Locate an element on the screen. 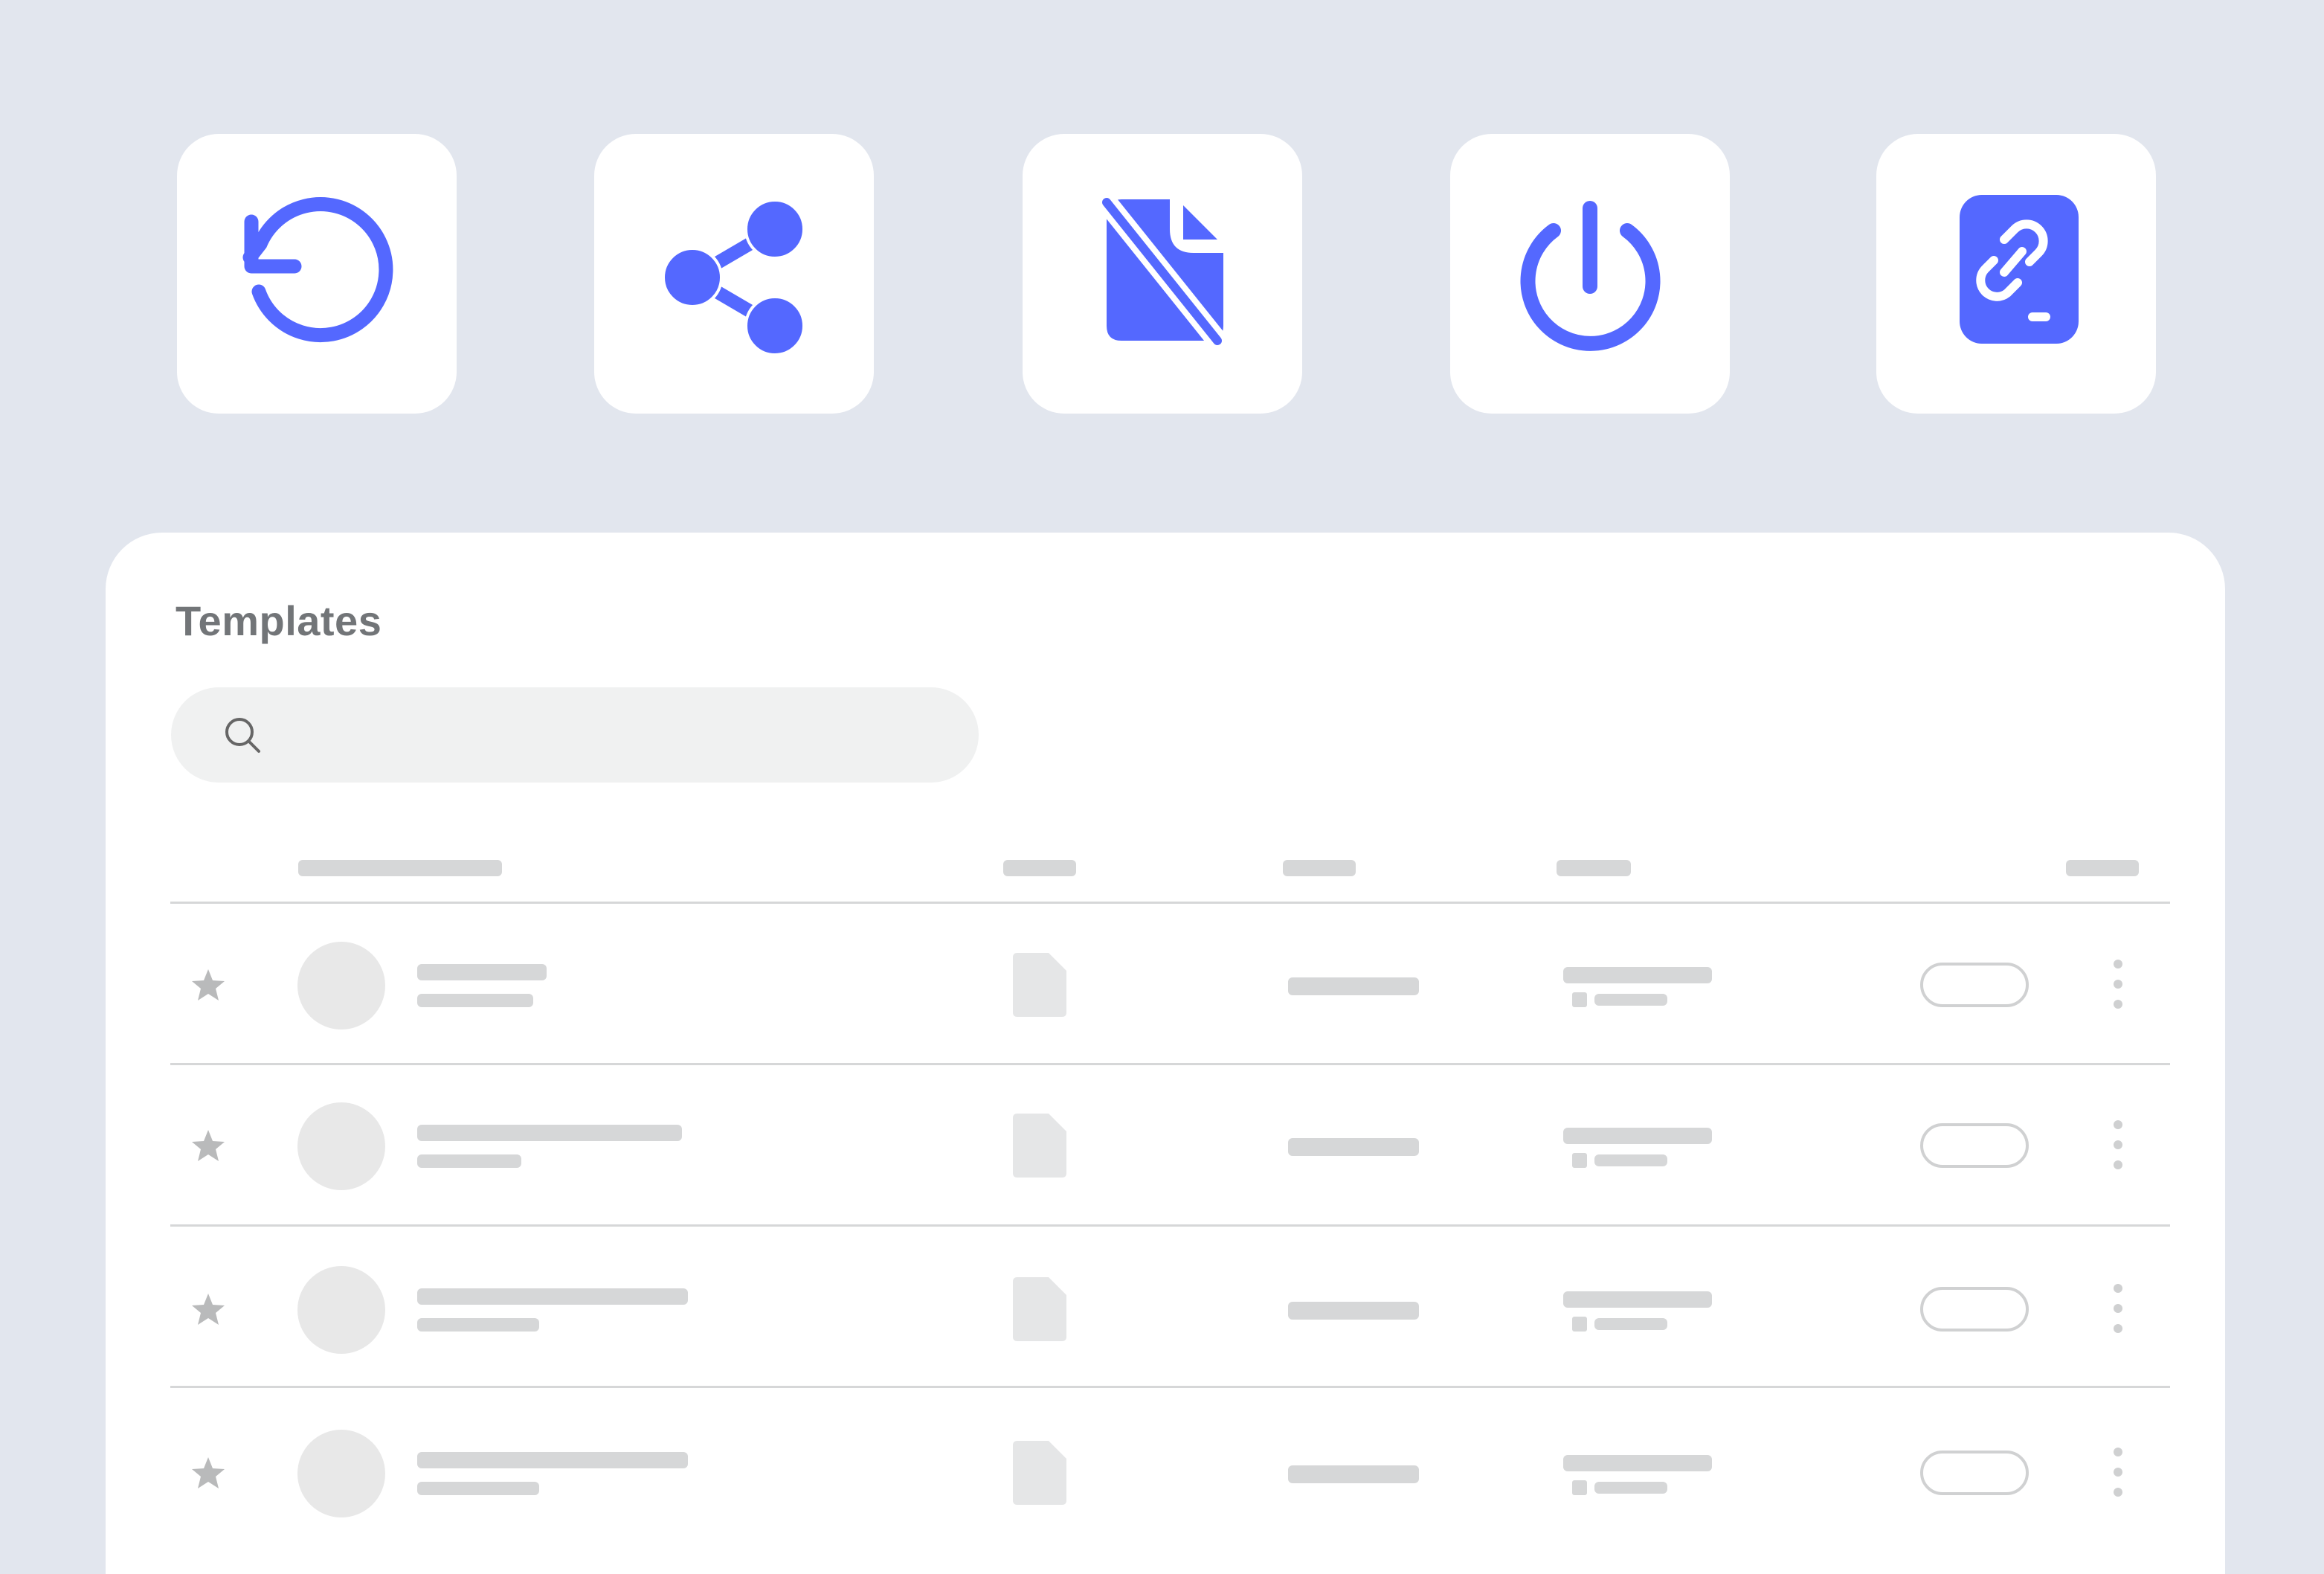 The height and width of the screenshot is (1574, 2324). document-off-tile is located at coordinates (1162, 274).